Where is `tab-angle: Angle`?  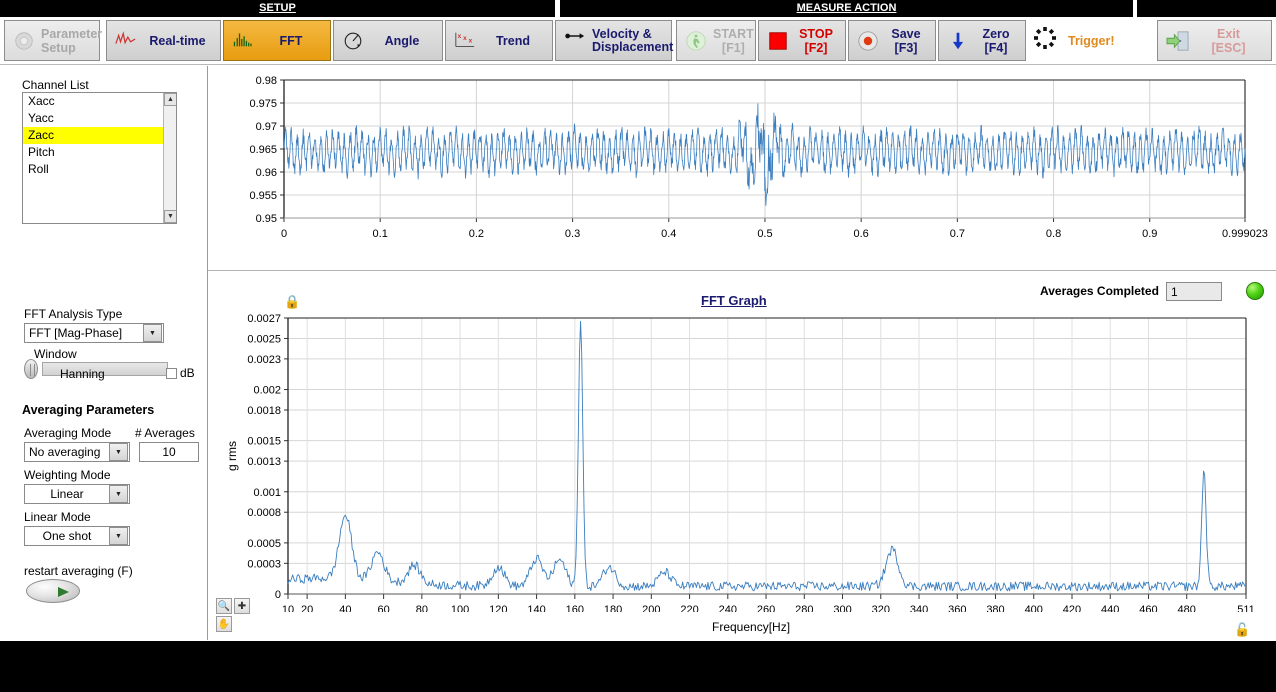
tab-angle: Angle is located at coordinates (388, 40).